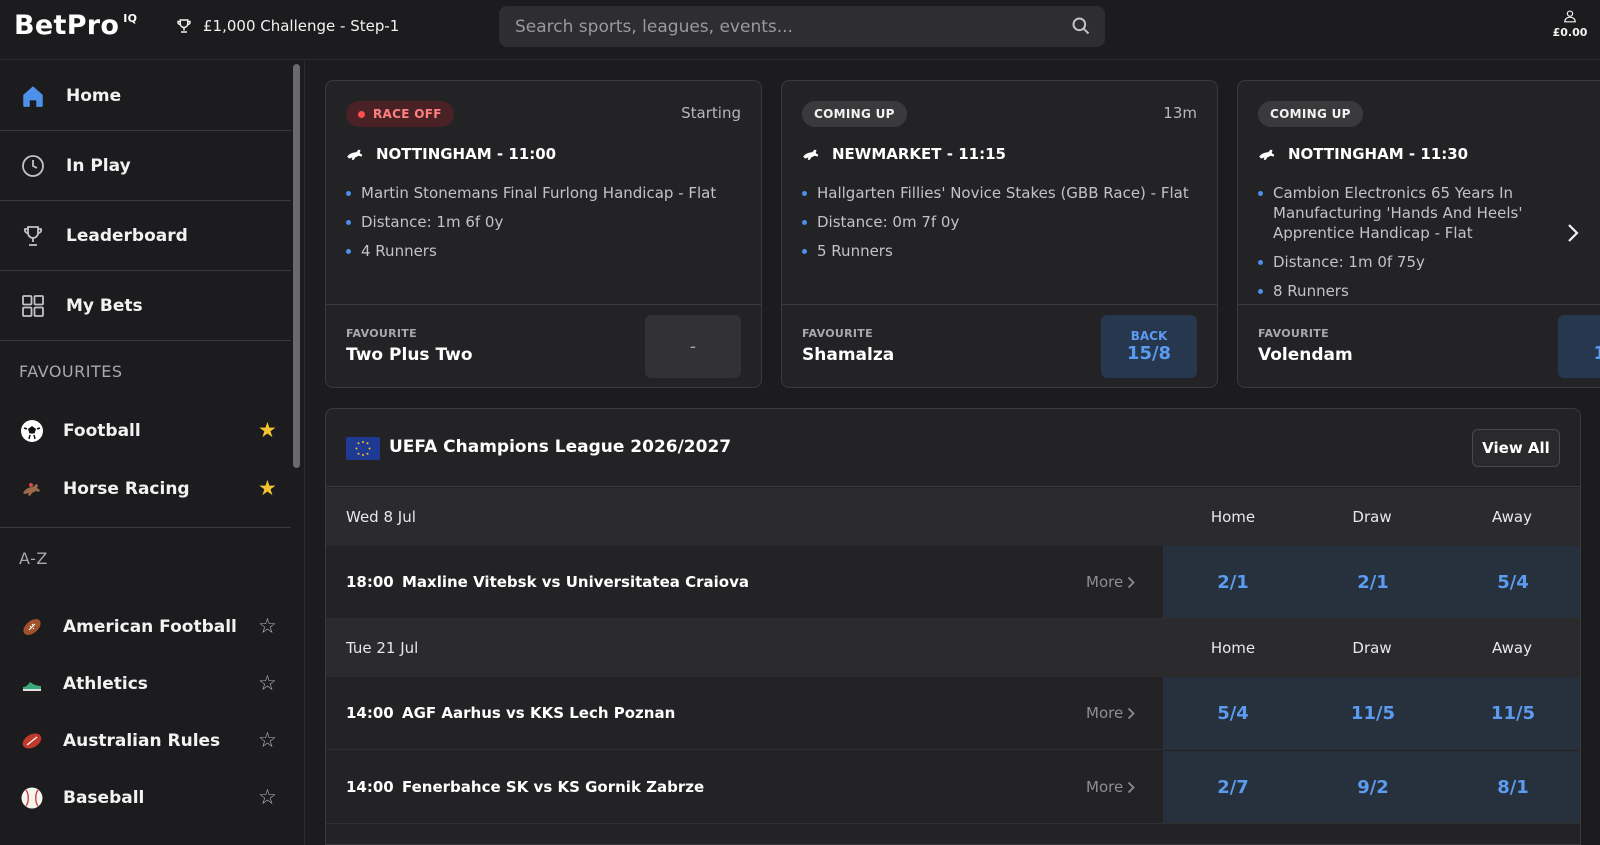  What do you see at coordinates (400, 114) in the screenshot?
I see `status-badge: RACE OFF` at bounding box center [400, 114].